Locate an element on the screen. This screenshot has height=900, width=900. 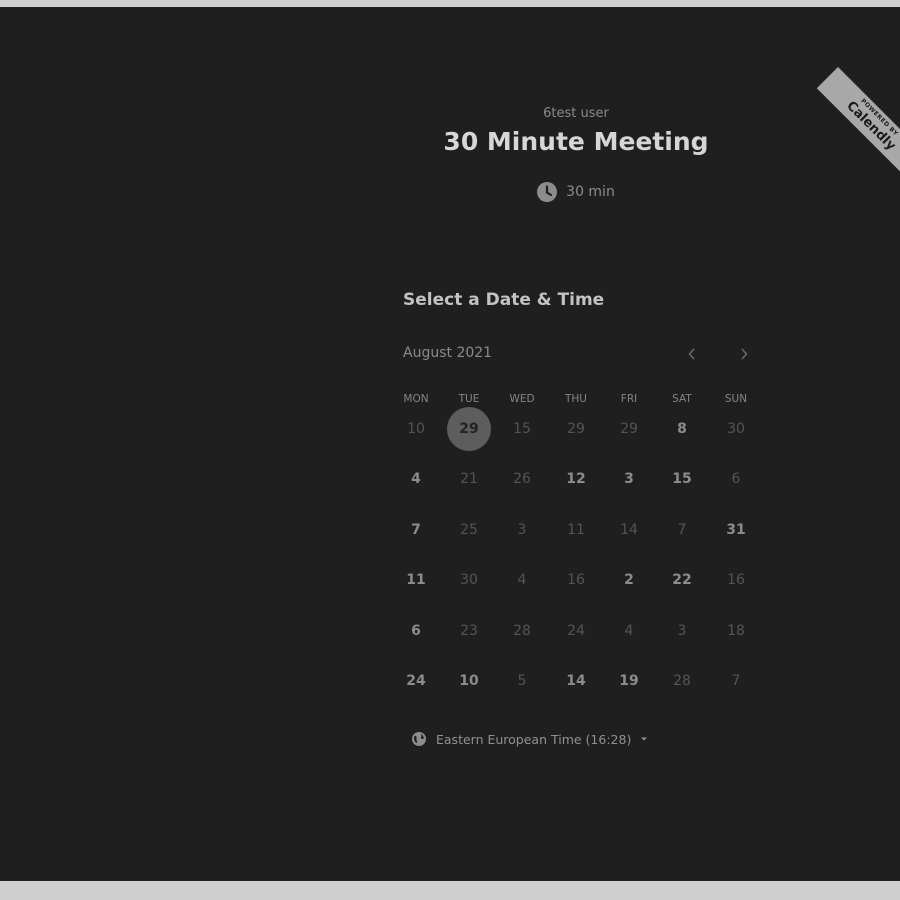
calendar-day: 8 is located at coordinates (682, 429).